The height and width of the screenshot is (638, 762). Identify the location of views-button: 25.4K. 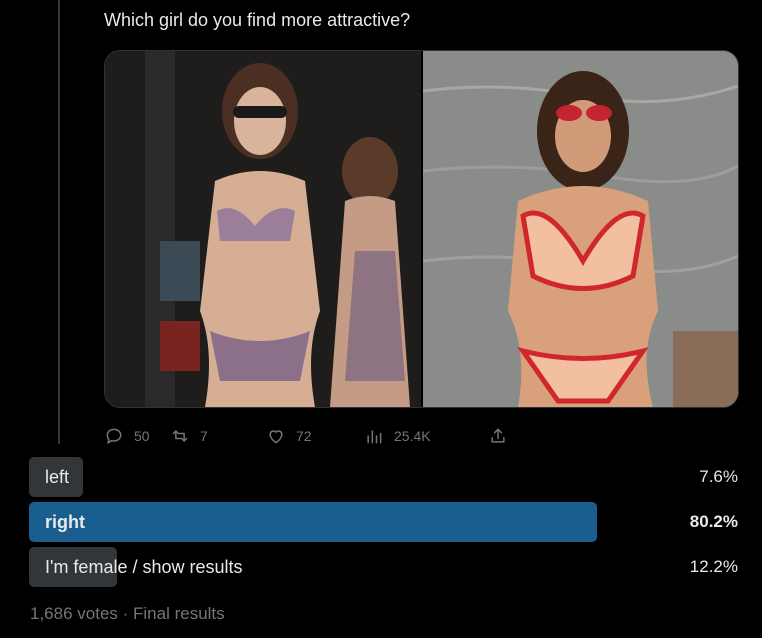
(426, 436).